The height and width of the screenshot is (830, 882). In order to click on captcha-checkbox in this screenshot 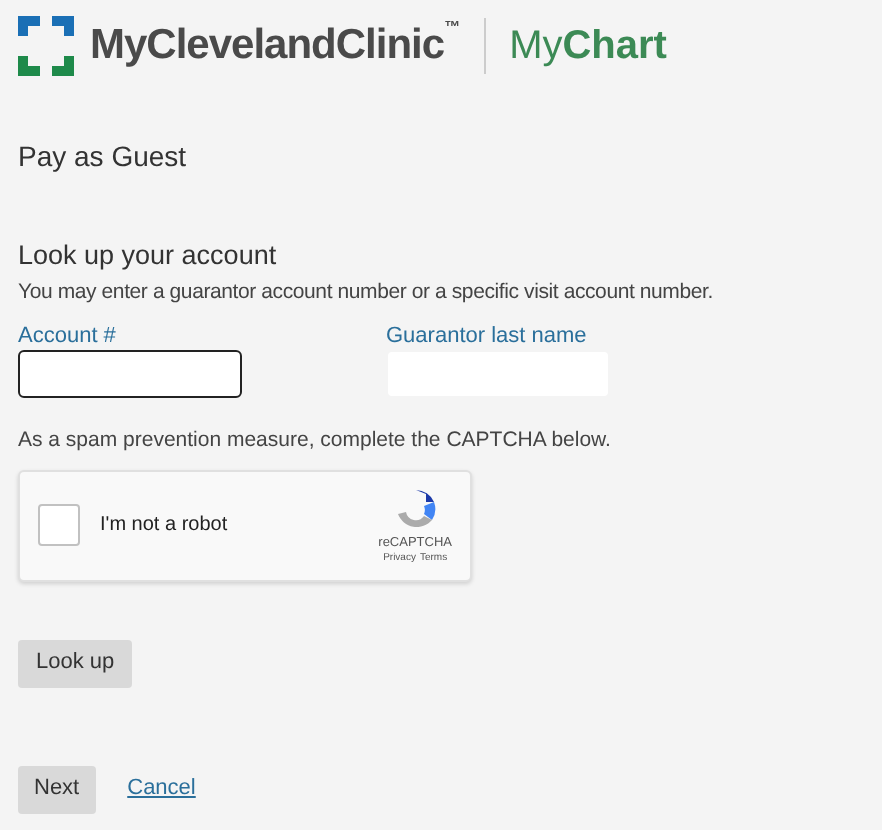, I will do `click(59, 525)`.